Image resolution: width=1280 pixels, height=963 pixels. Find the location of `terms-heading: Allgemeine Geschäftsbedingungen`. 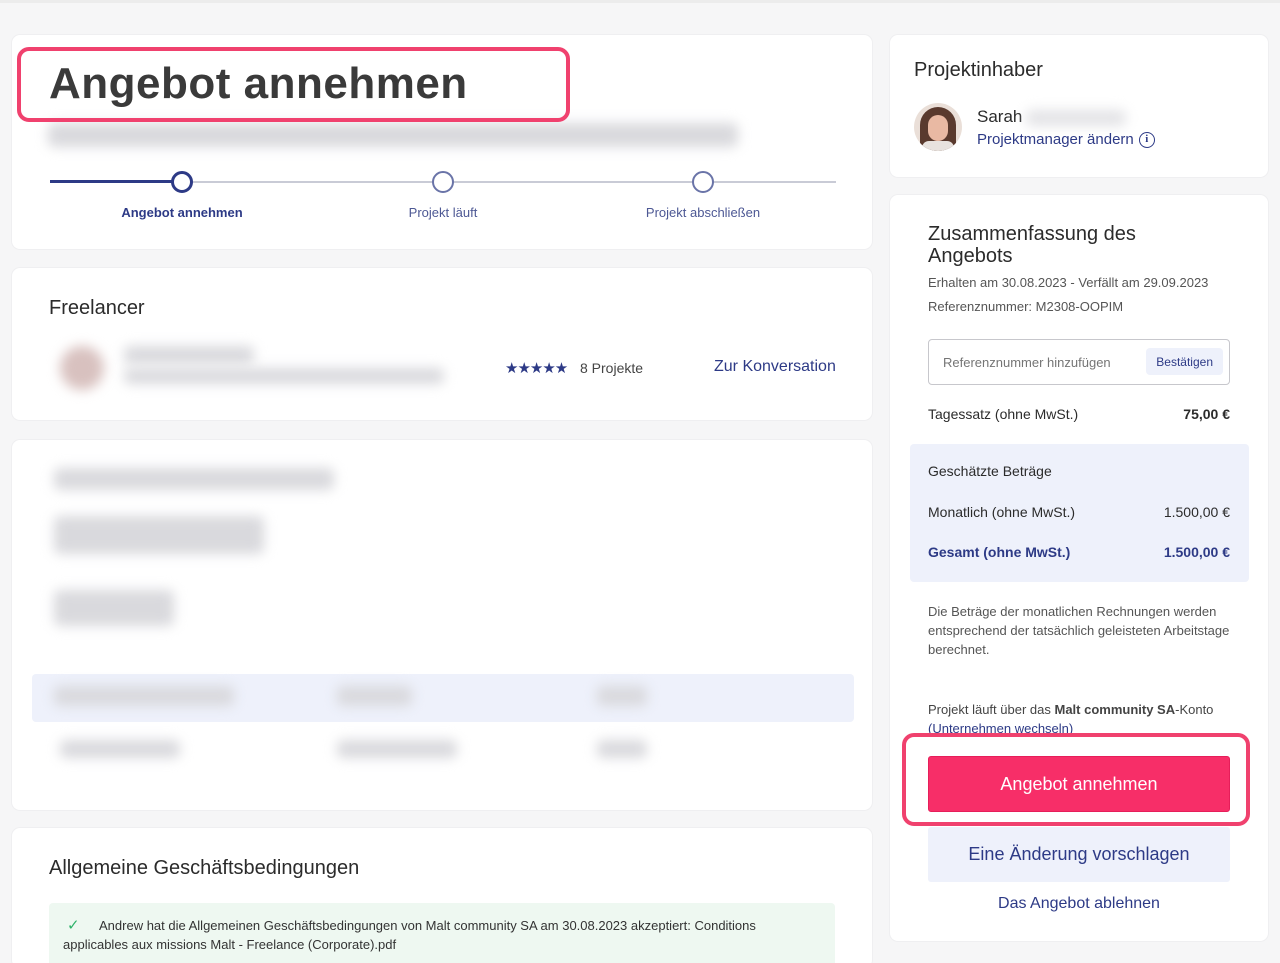

terms-heading: Allgemeine Geschäftsbedingungen is located at coordinates (204, 868).